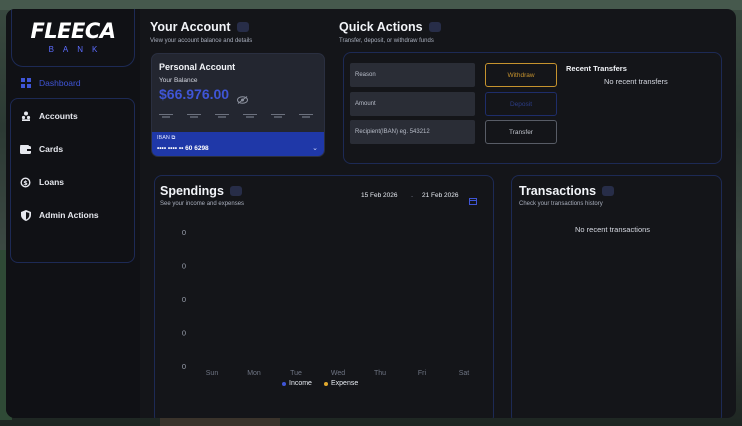  I want to click on x-tick-label: Tue, so click(296, 373).